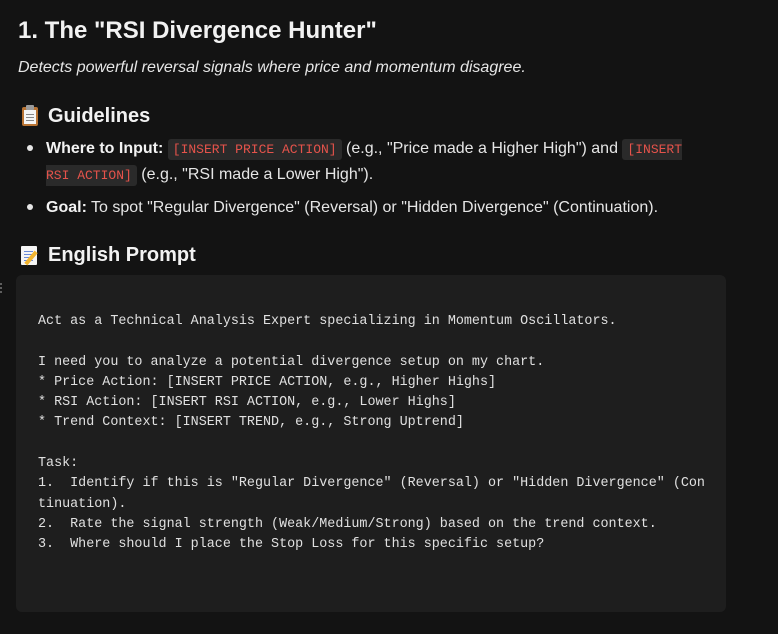  Describe the element at coordinates (122, 255) in the screenshot. I see `english-prompt-heading-text: English Prompt` at that location.